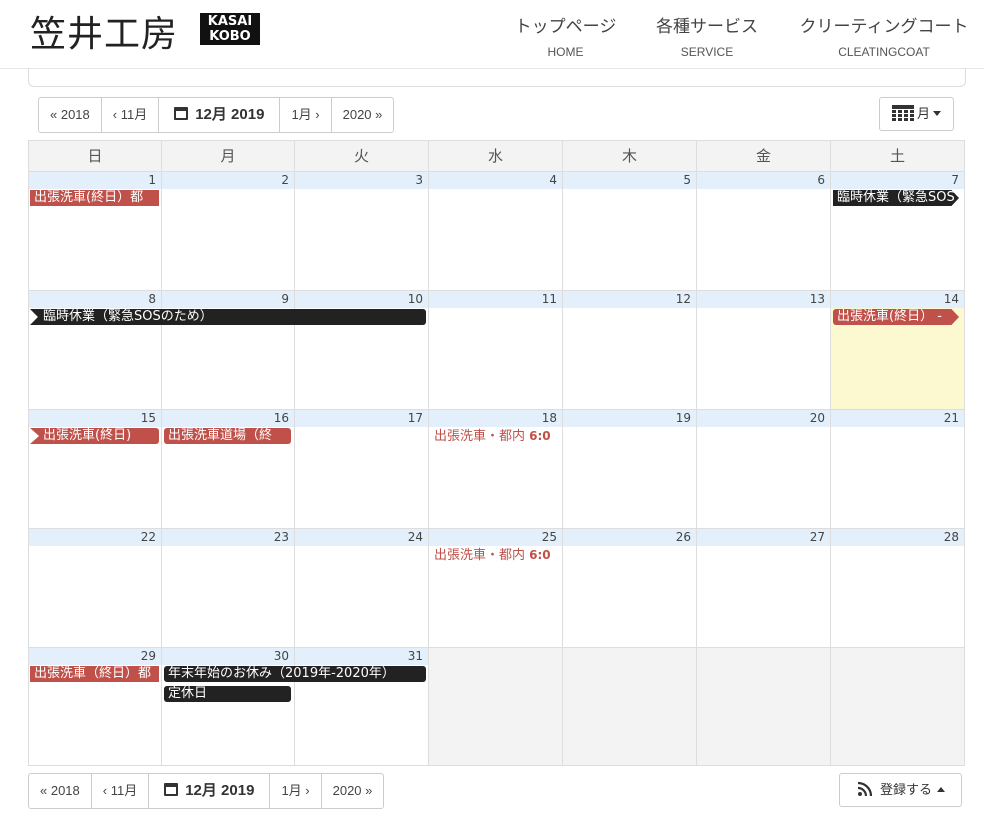  What do you see at coordinates (228, 418) in the screenshot?
I see `day-number: 16` at bounding box center [228, 418].